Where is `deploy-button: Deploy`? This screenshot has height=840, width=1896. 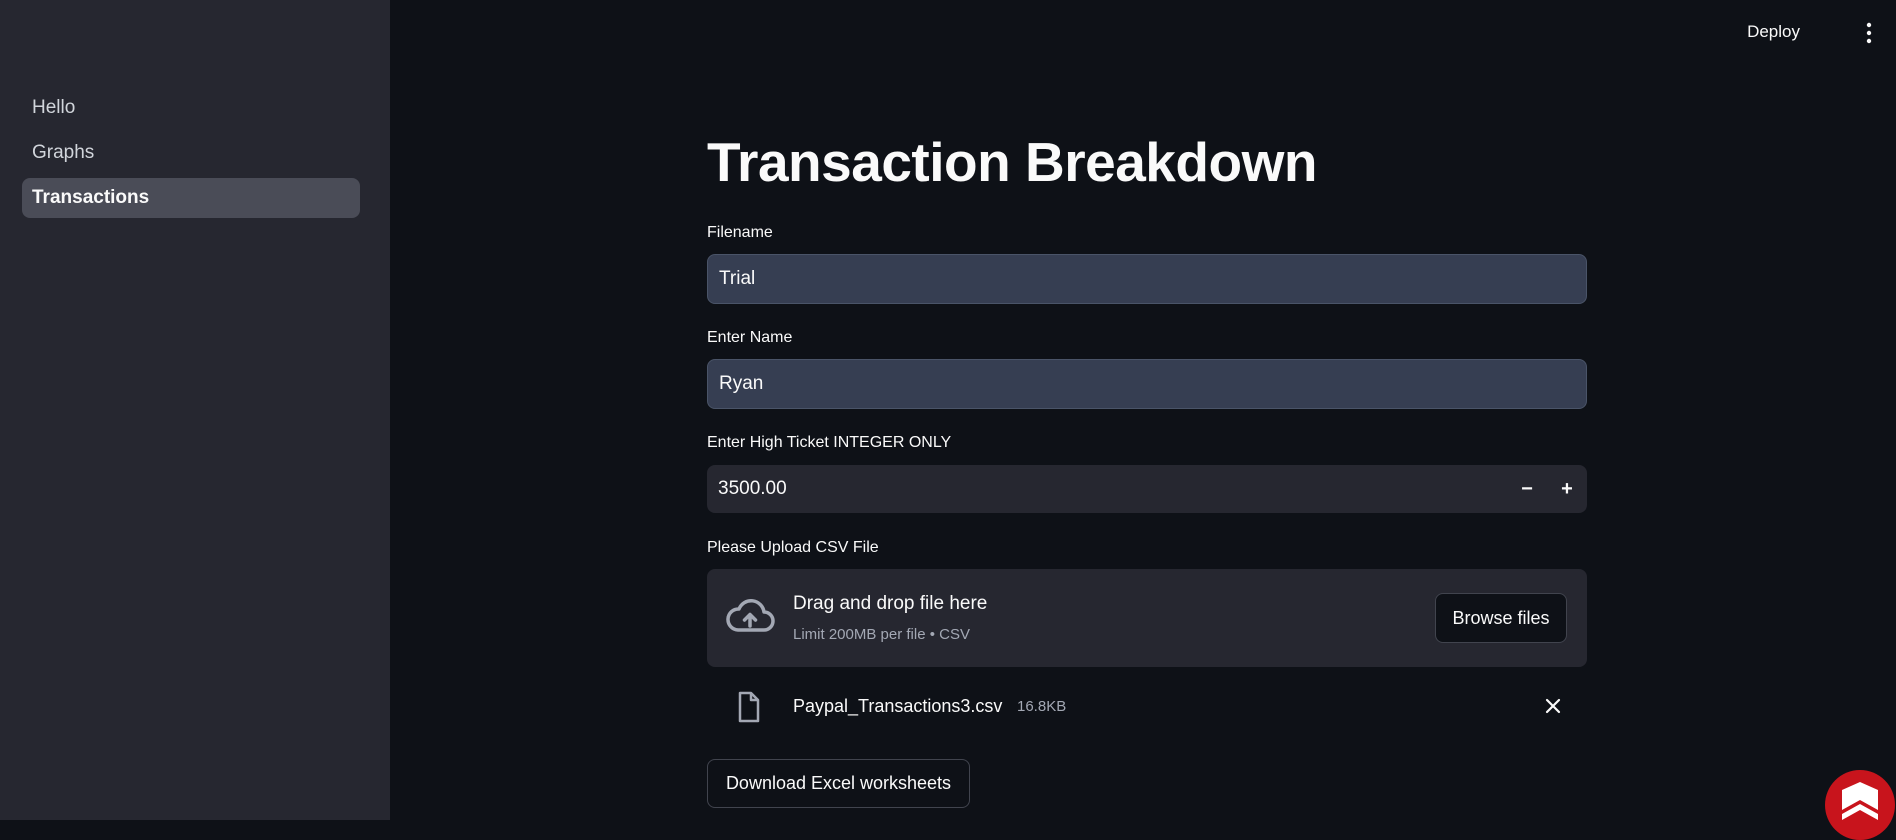
deploy-button: Deploy is located at coordinates (1773, 32).